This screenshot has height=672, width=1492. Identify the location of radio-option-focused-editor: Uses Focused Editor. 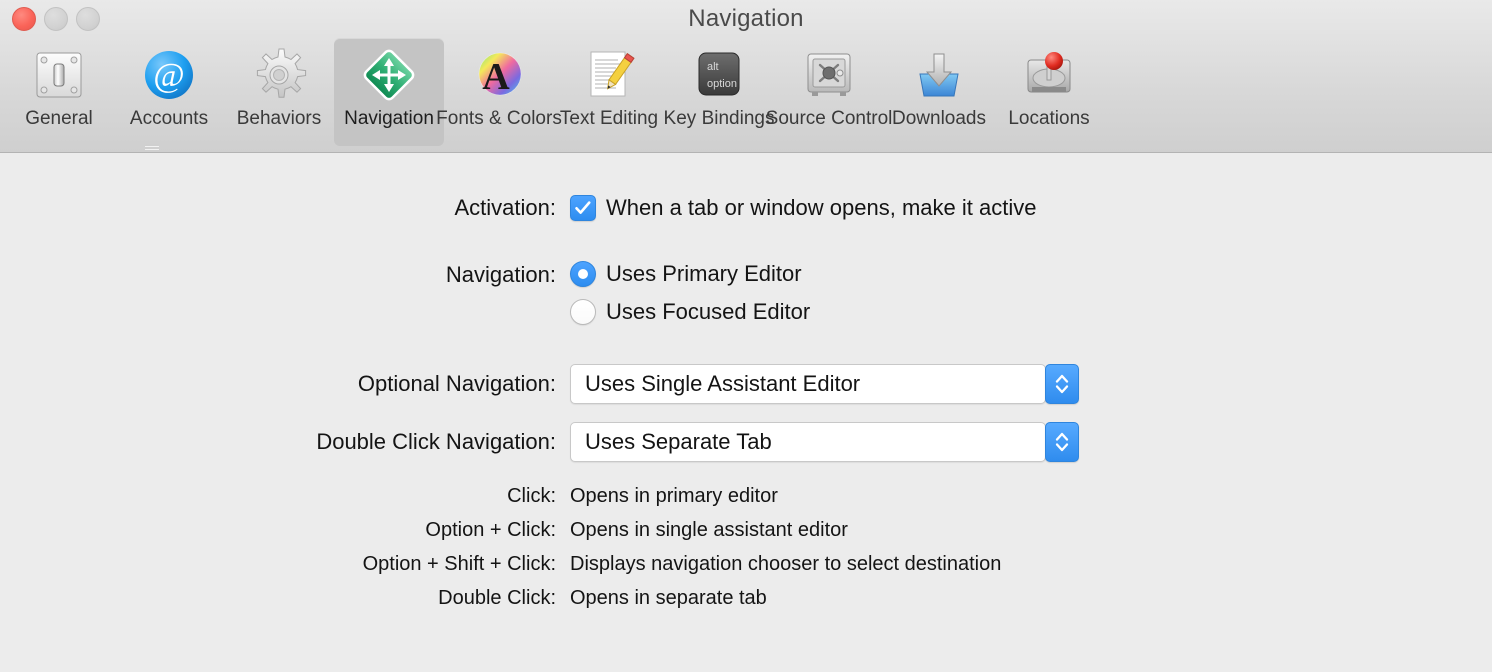
(690, 312).